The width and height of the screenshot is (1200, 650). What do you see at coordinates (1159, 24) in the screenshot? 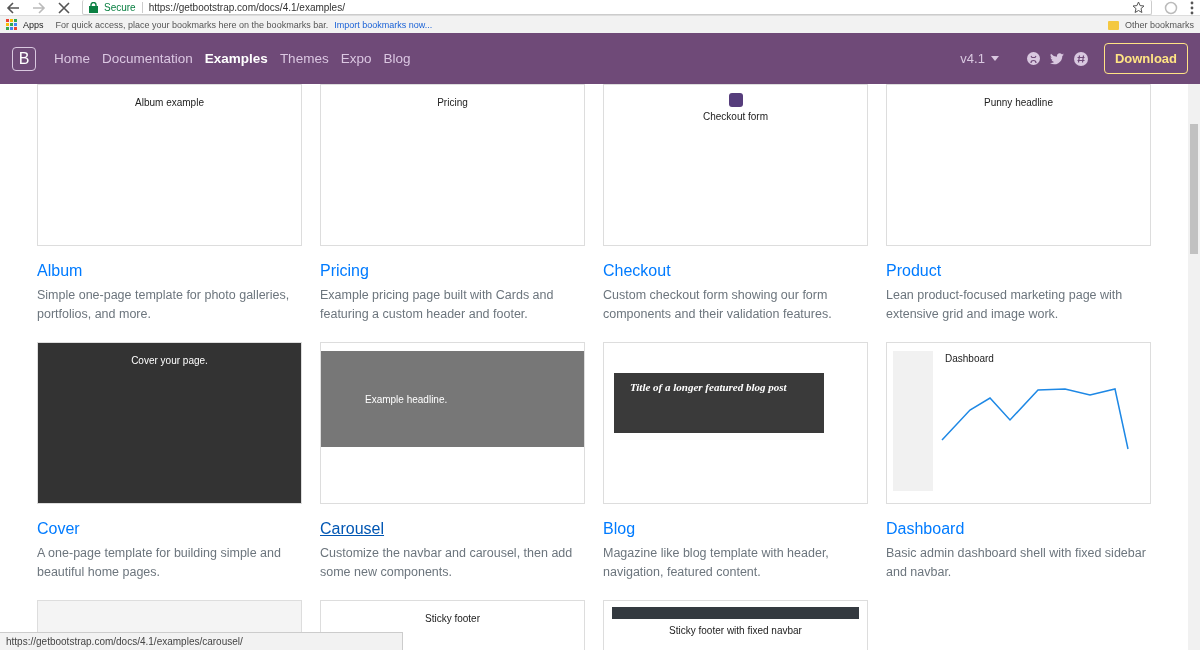
I see `other-bookmarks: Other bookmarks` at bounding box center [1159, 24].